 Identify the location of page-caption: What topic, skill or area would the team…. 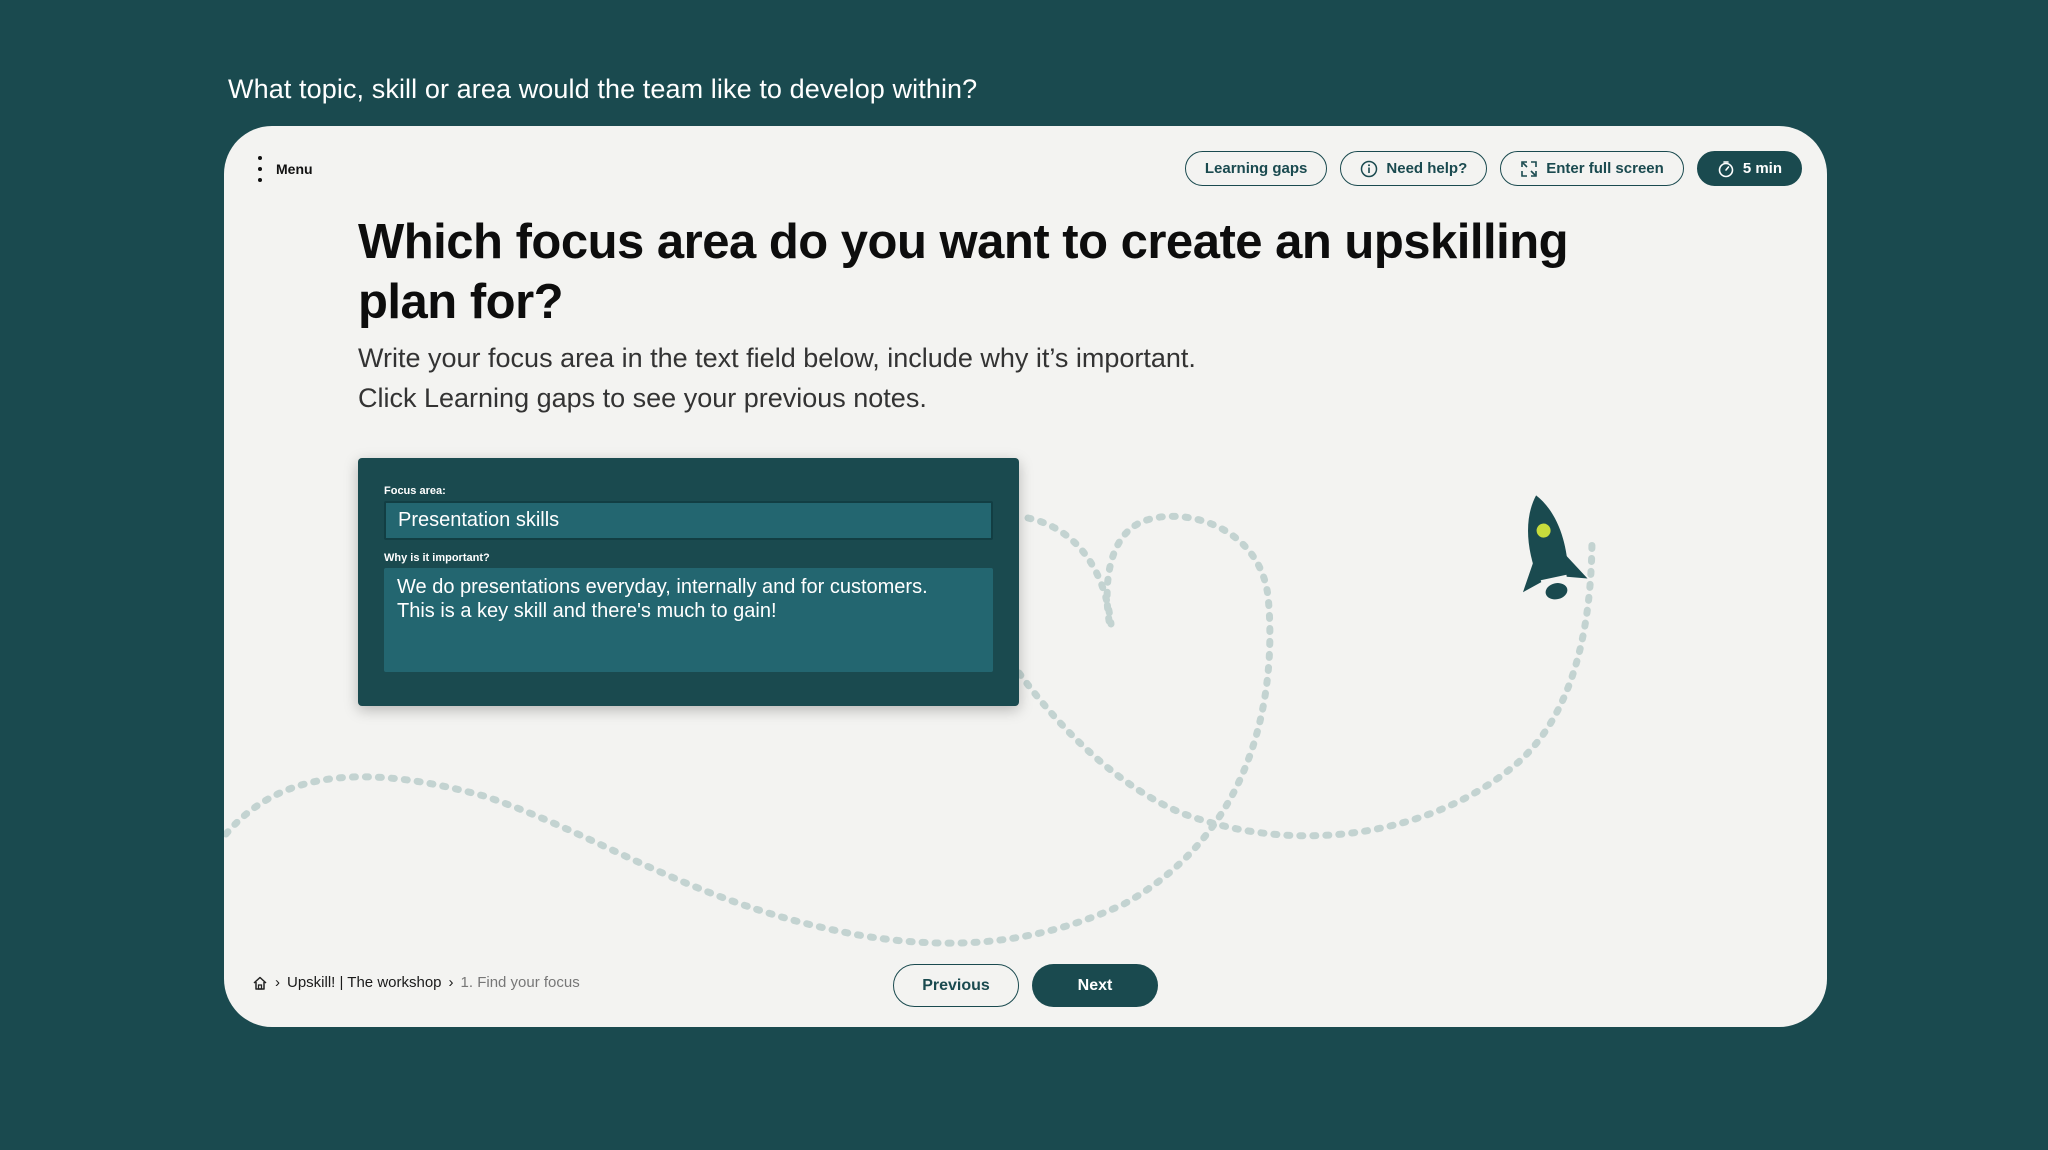
(603, 89).